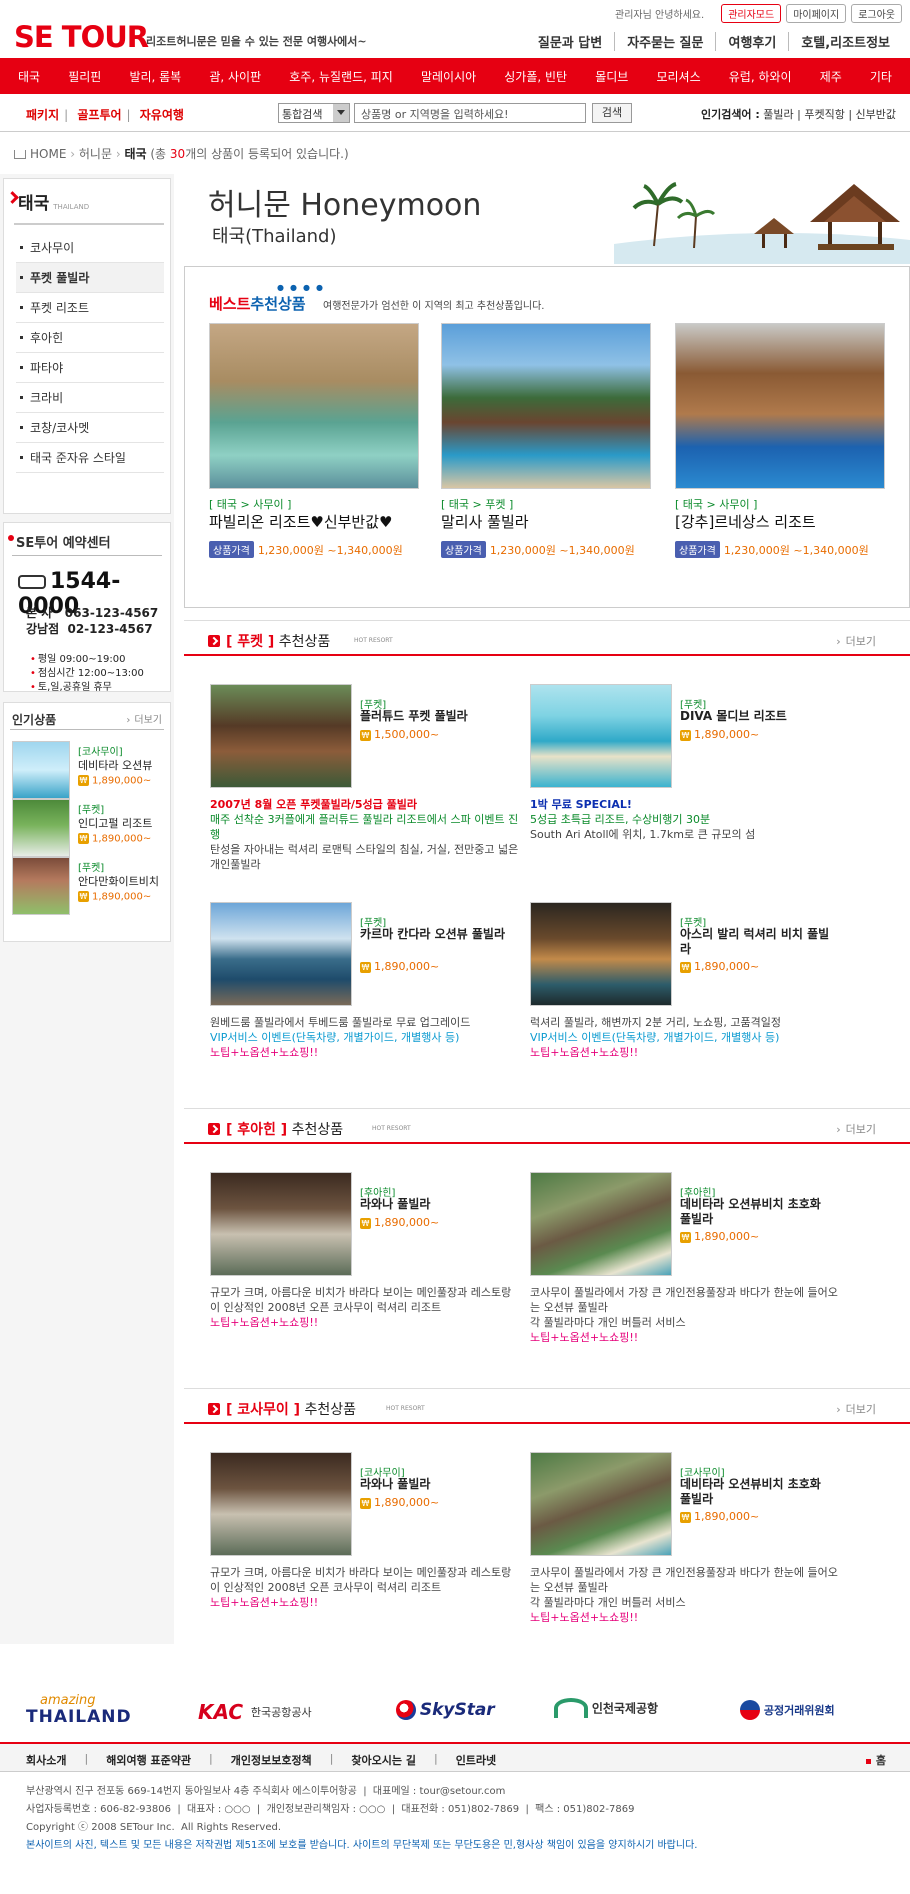  What do you see at coordinates (810, 1717) in the screenshot?
I see `ftc-logo: 공정거래위원회` at bounding box center [810, 1717].